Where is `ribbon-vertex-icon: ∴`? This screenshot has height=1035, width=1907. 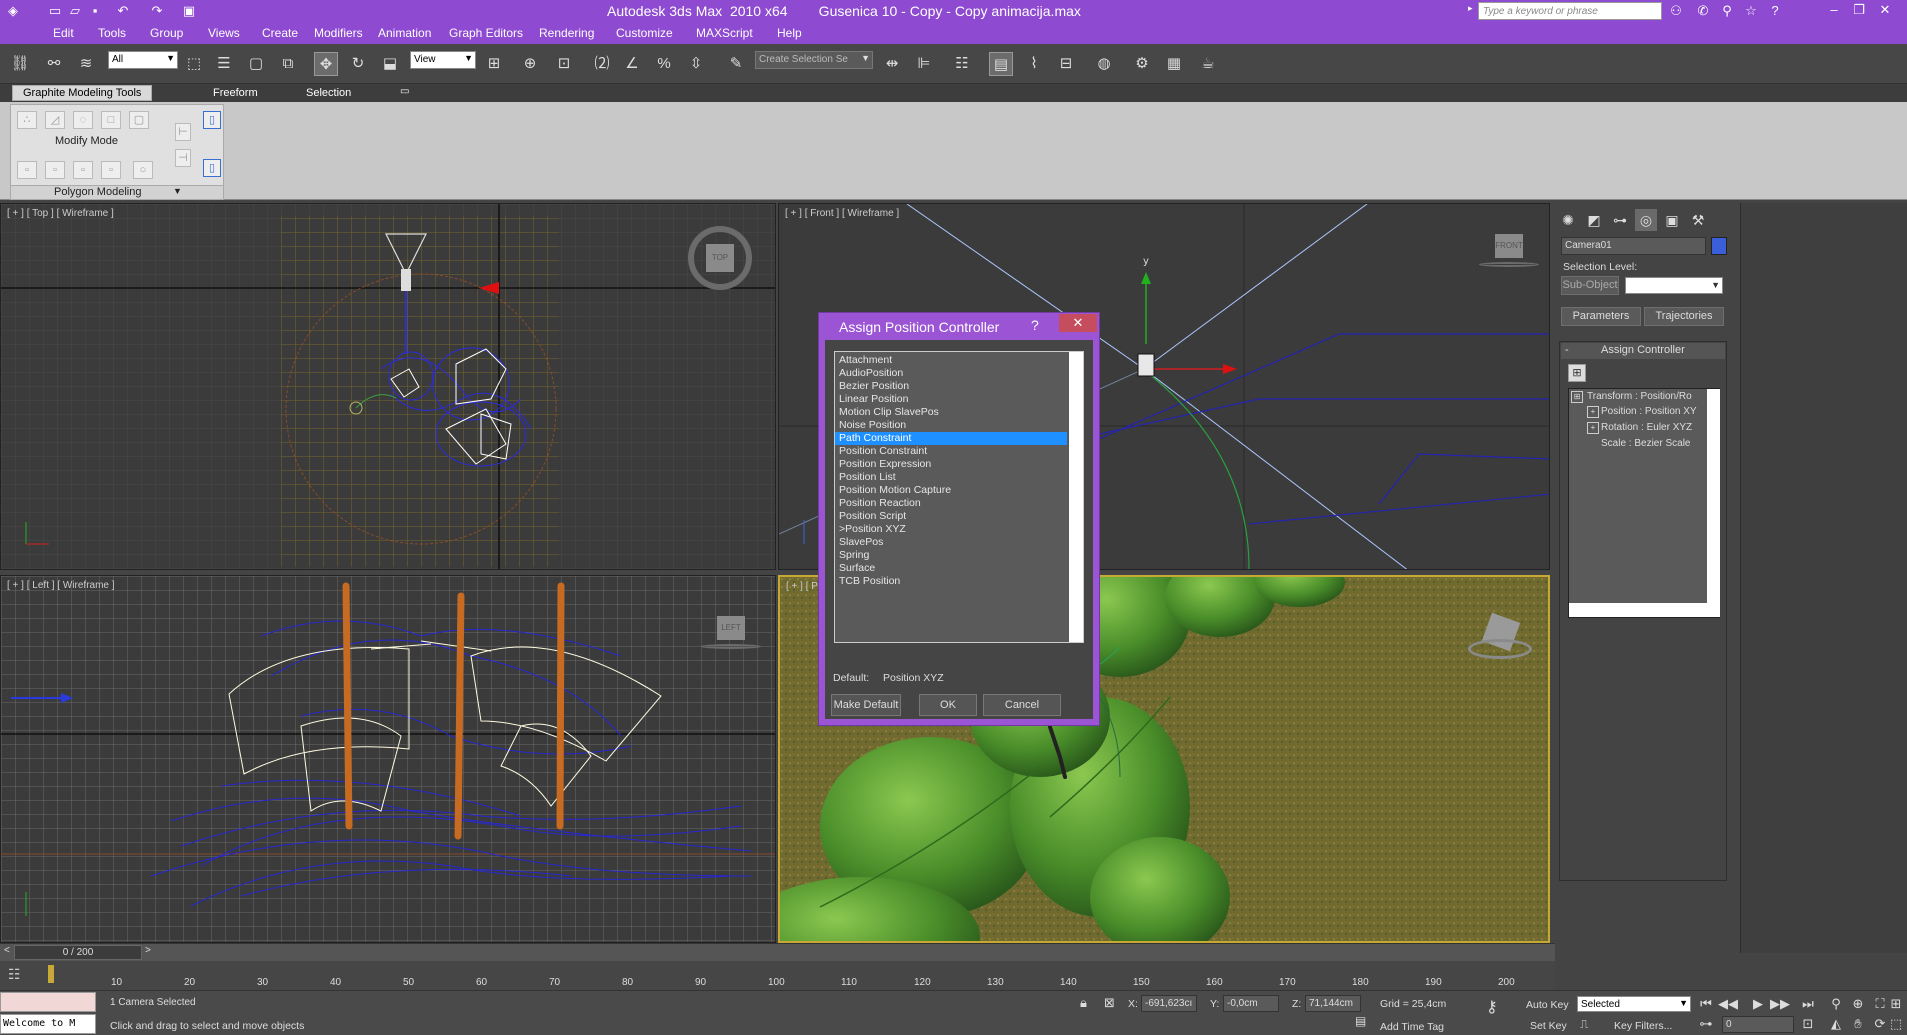
ribbon-vertex-icon: ∴ is located at coordinates (27, 120).